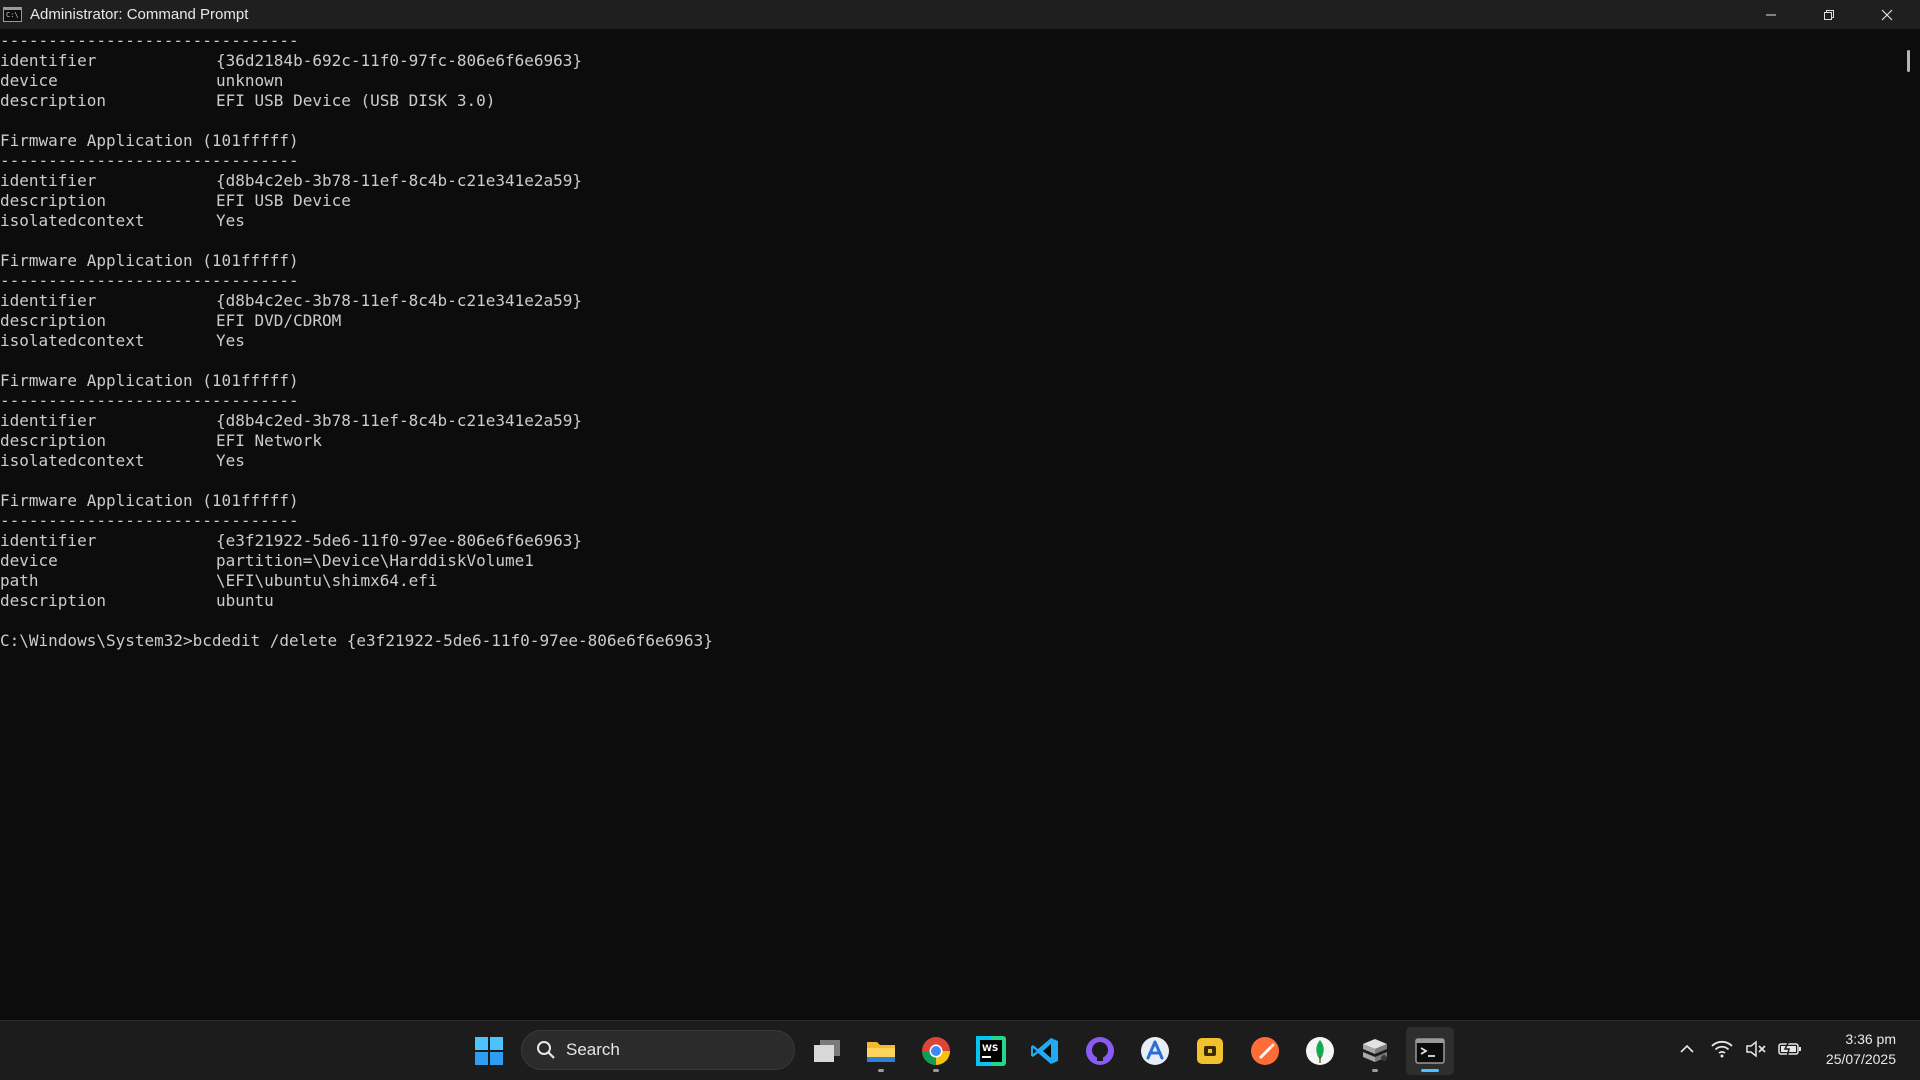 The height and width of the screenshot is (1080, 1920). What do you see at coordinates (375, 560) in the screenshot?
I see `field-value: partition=\Device\HarddiskVolume1` at bounding box center [375, 560].